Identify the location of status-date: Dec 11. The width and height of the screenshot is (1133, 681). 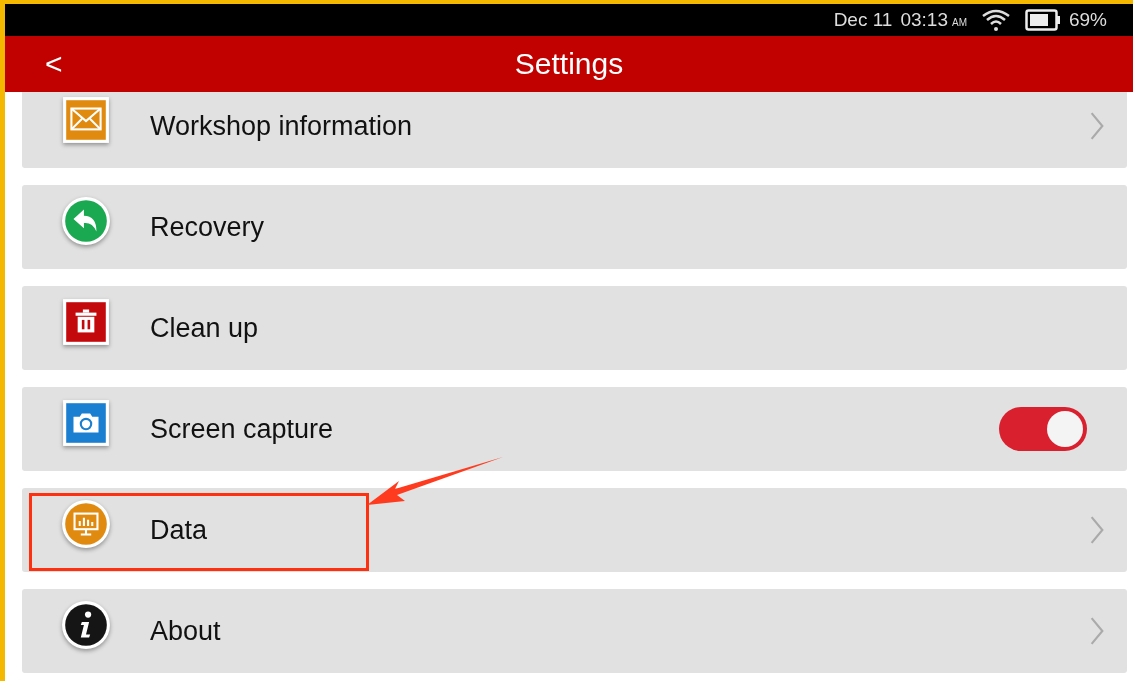
(863, 20).